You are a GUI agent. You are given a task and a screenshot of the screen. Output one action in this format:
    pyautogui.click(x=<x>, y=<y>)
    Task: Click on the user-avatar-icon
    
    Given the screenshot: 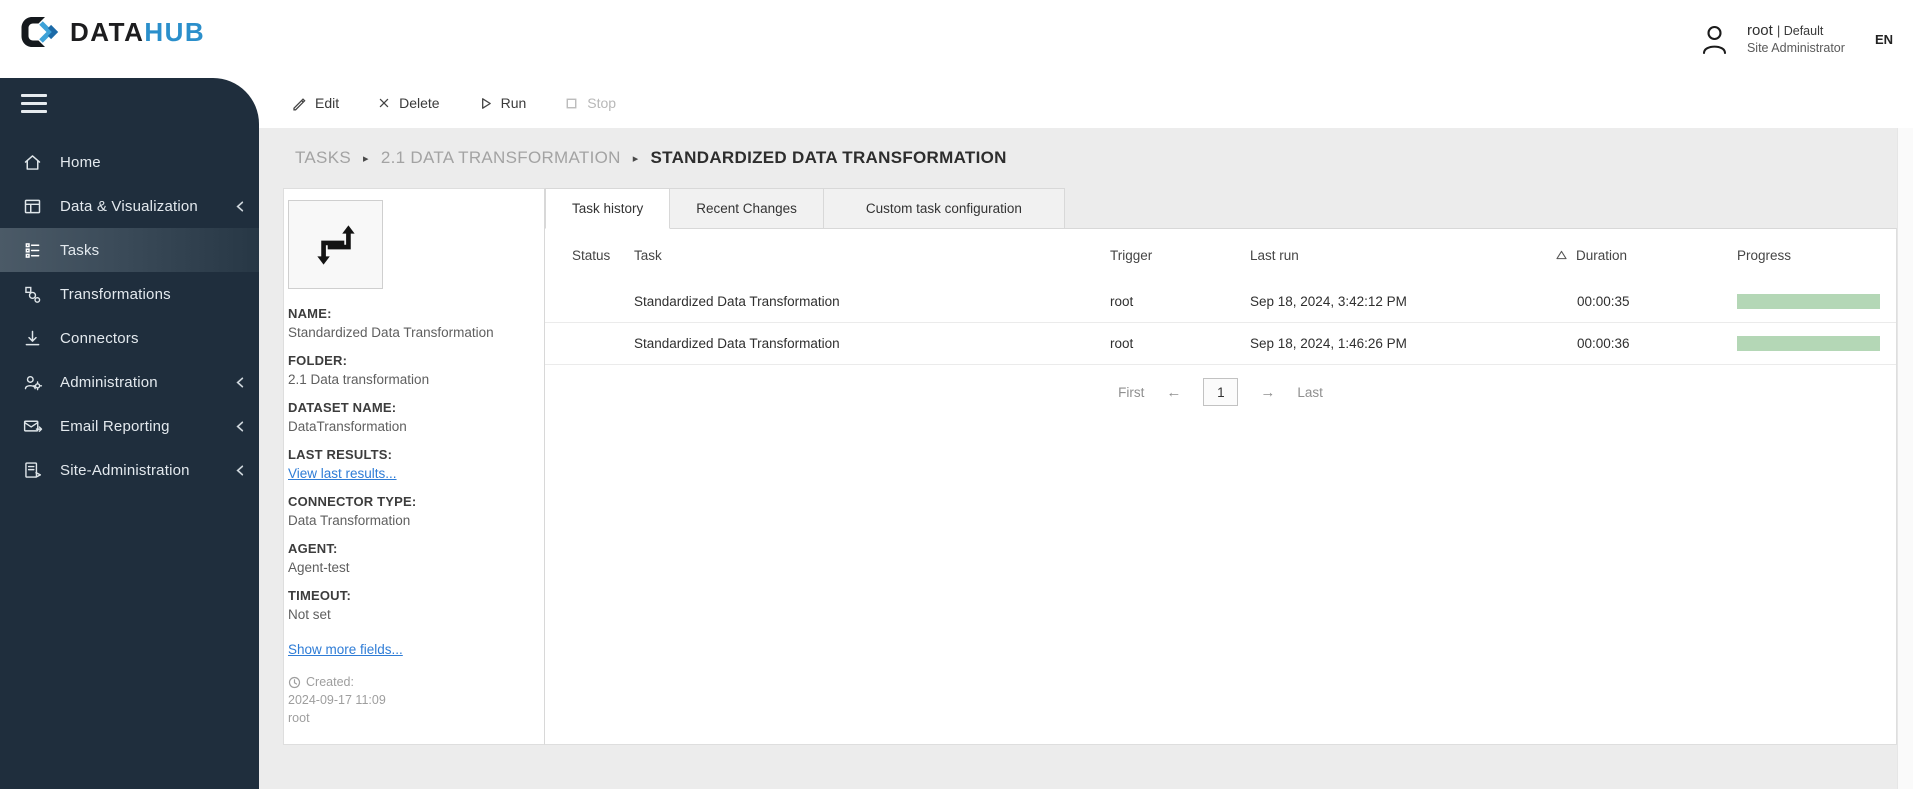 What is the action you would take?
    pyautogui.click(x=1714, y=39)
    